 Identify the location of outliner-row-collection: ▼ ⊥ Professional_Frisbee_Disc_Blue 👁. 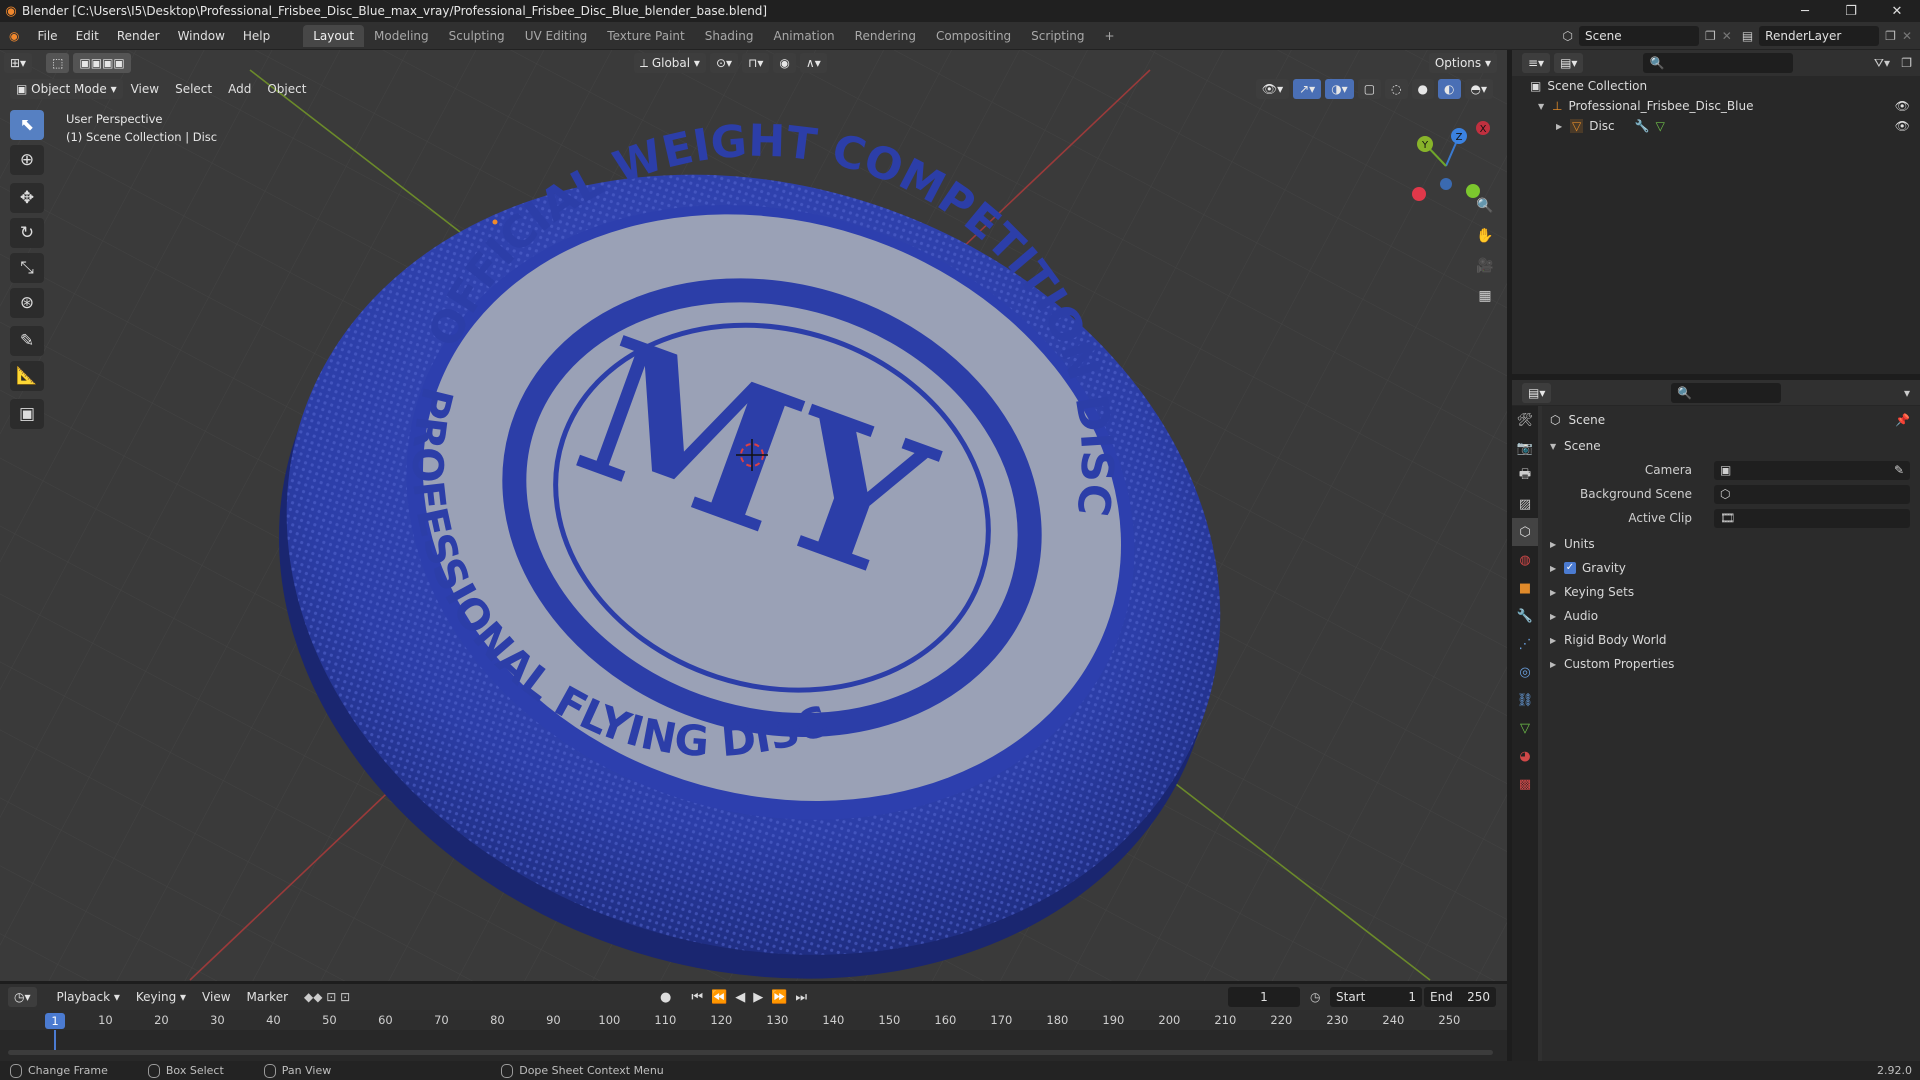
(1716, 106).